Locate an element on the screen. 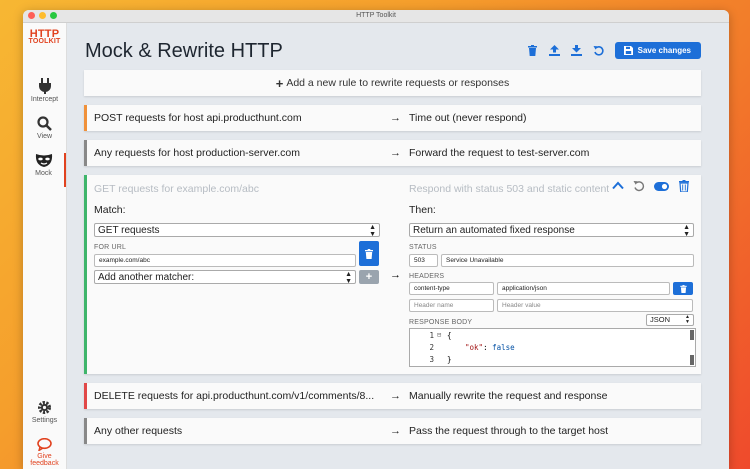 This screenshot has height=469, width=750. window-controls is located at coordinates (42, 15).